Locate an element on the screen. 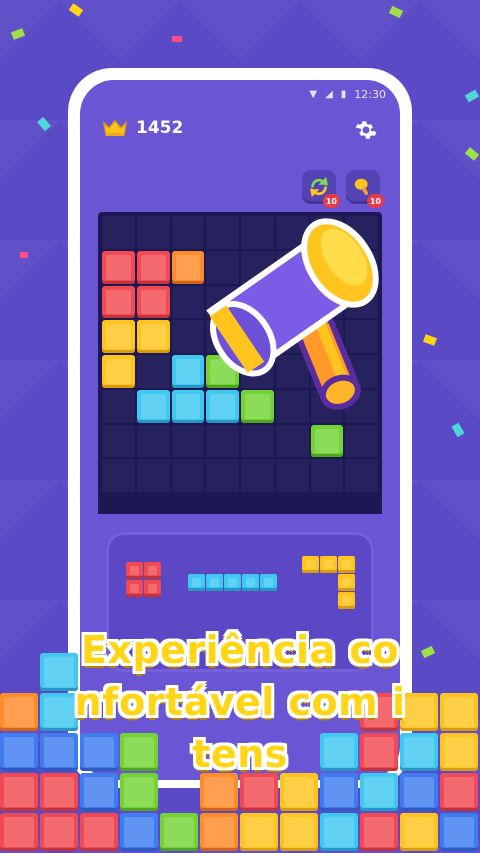 Image resolution: width=480 pixels, height=853 pixels. powerups-bar: 10 10 is located at coordinates (343, 189).